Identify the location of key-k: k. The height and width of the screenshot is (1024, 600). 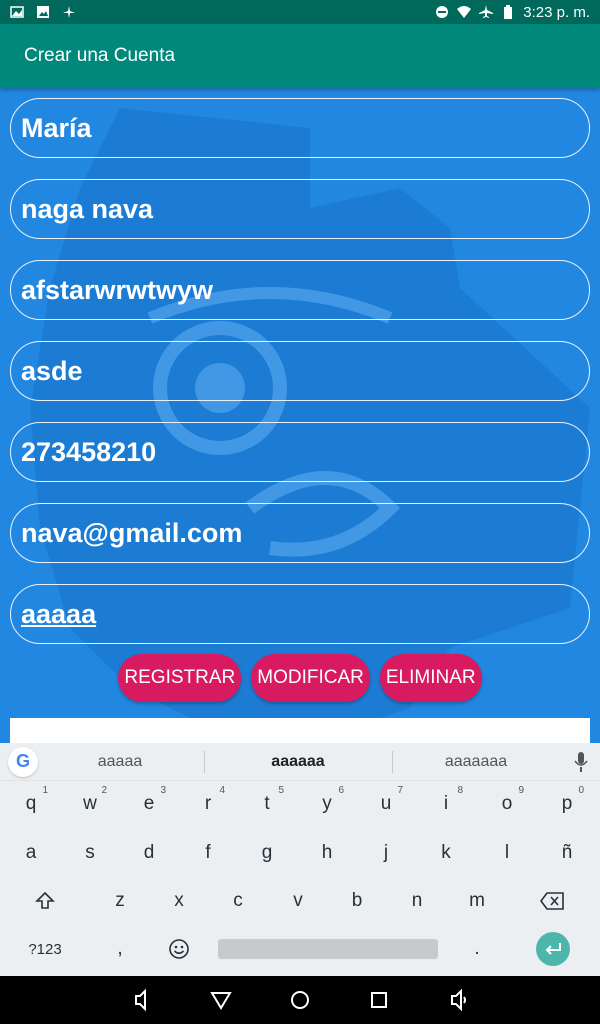
(446, 853).